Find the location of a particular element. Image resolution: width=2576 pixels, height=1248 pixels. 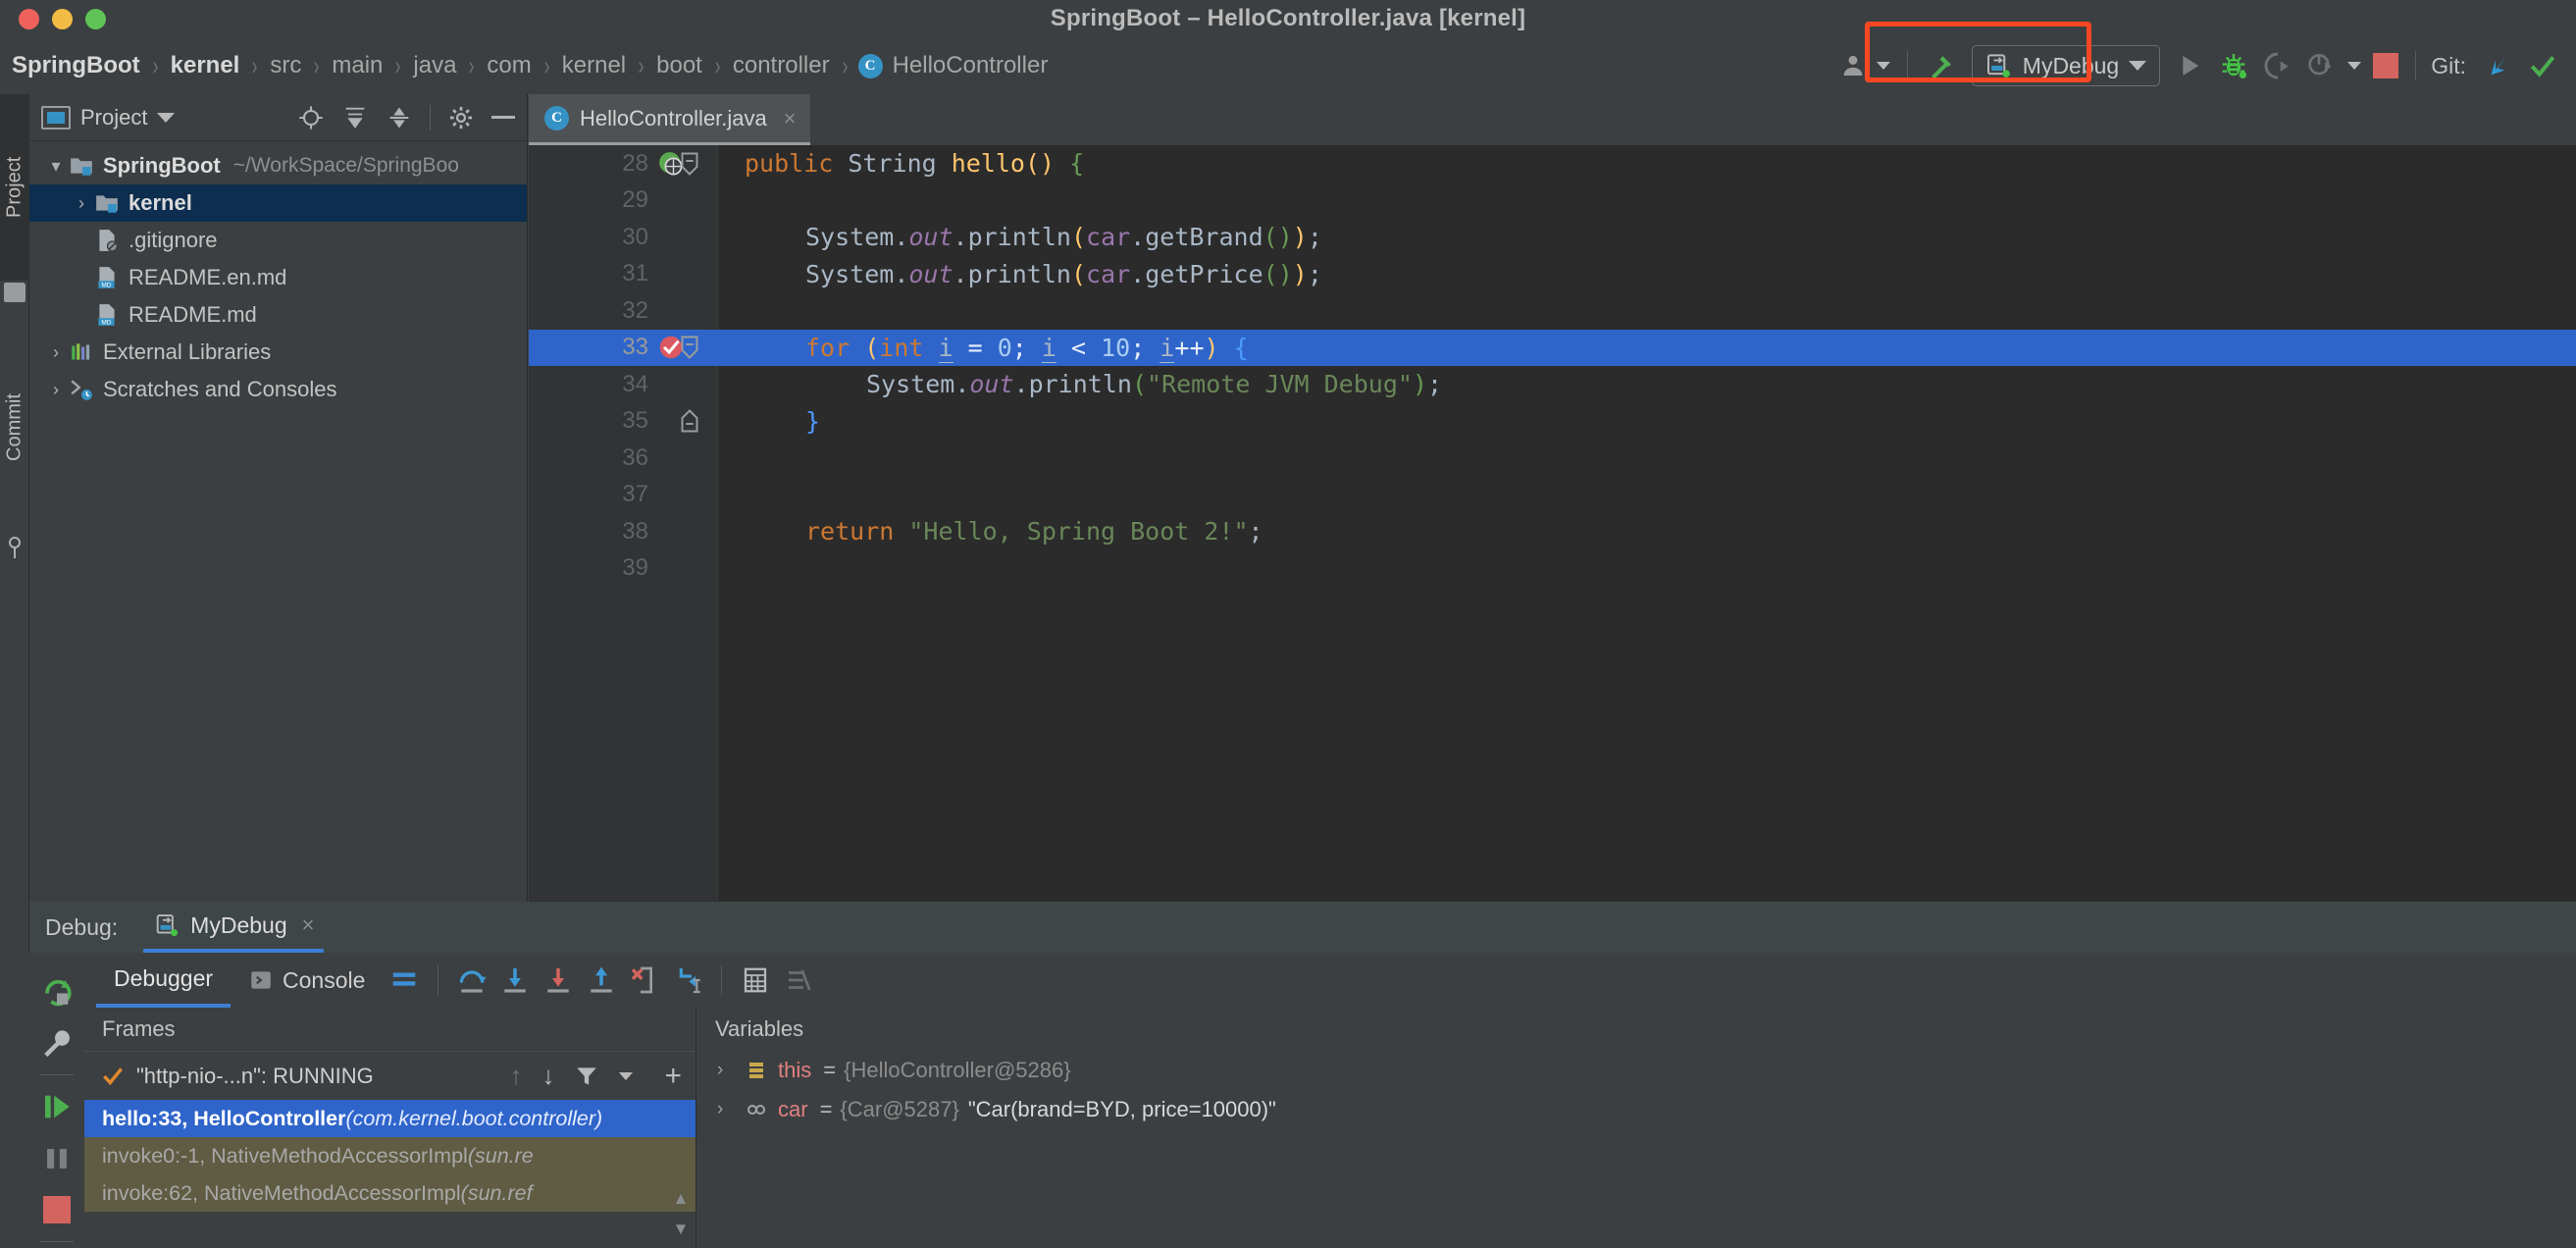

code-line-32: 32 is located at coordinates (1552, 311).